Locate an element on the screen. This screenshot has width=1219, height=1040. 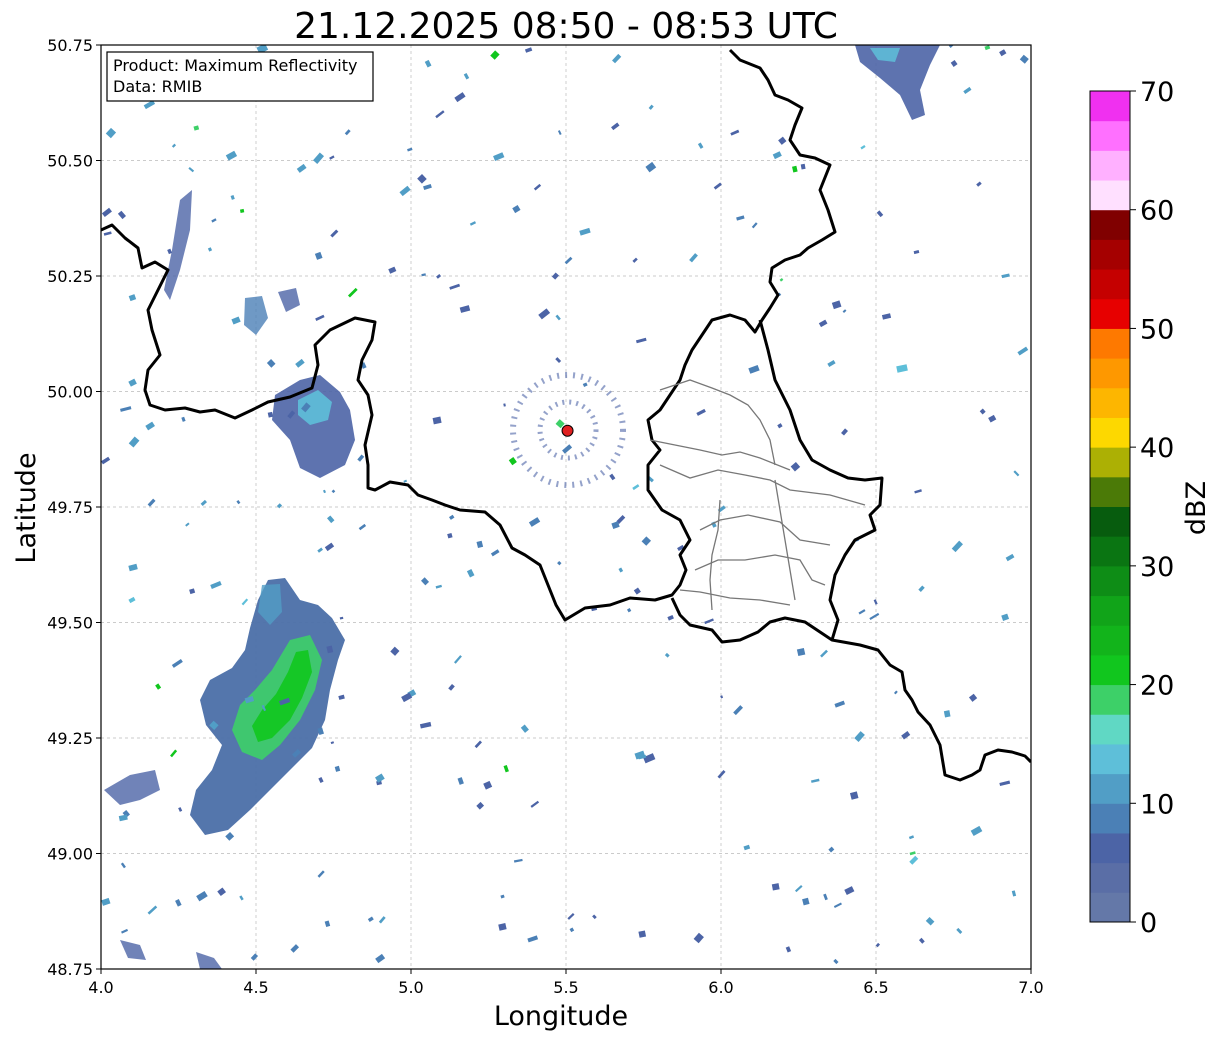
colorbar-label: dBZ is located at coordinates (1196, 508).